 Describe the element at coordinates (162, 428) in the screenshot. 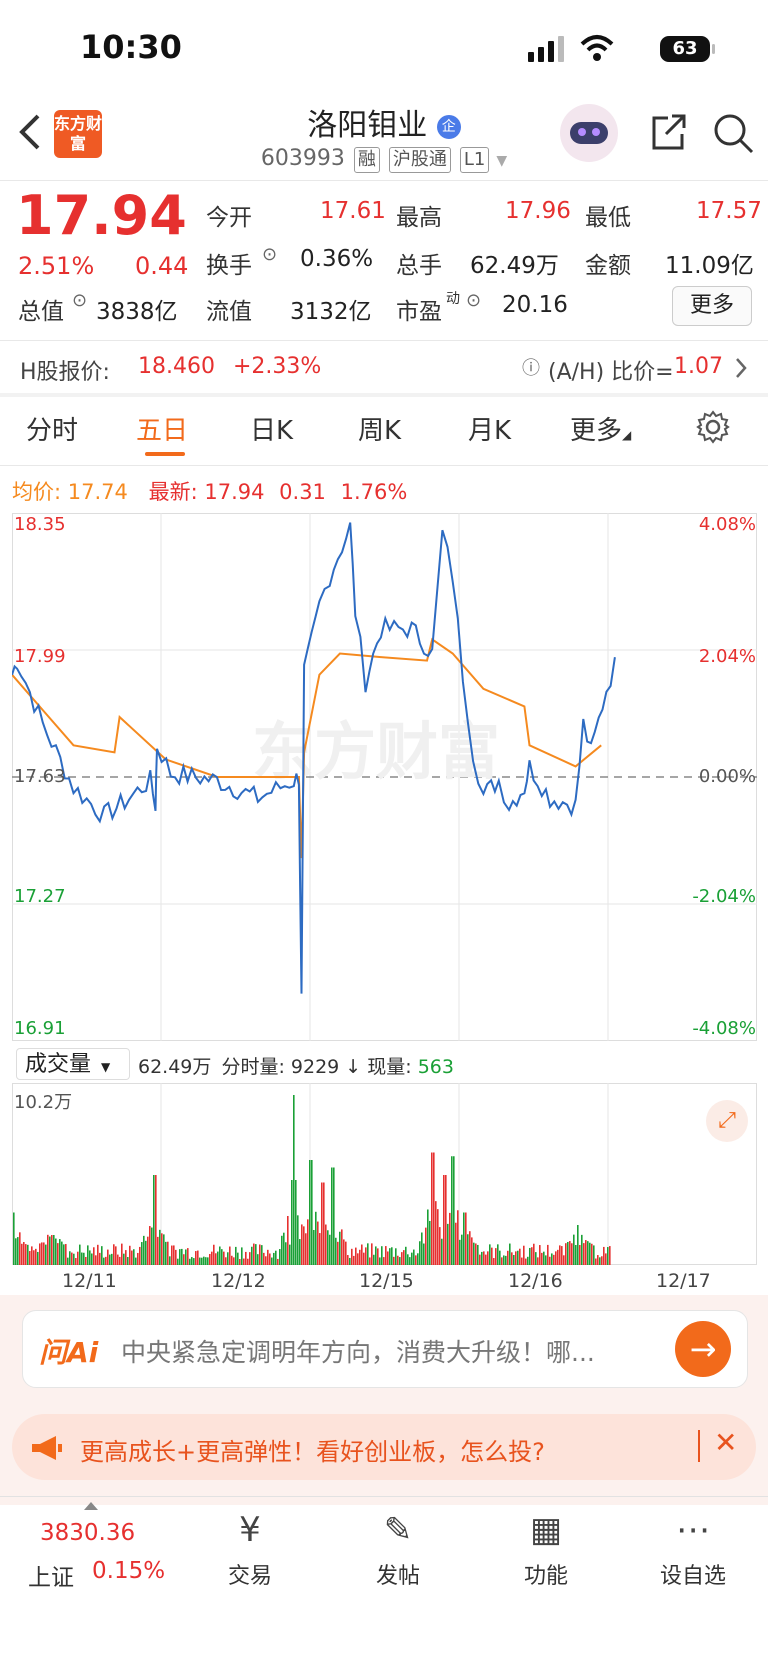

I see `tab-five-day: 五日` at that location.